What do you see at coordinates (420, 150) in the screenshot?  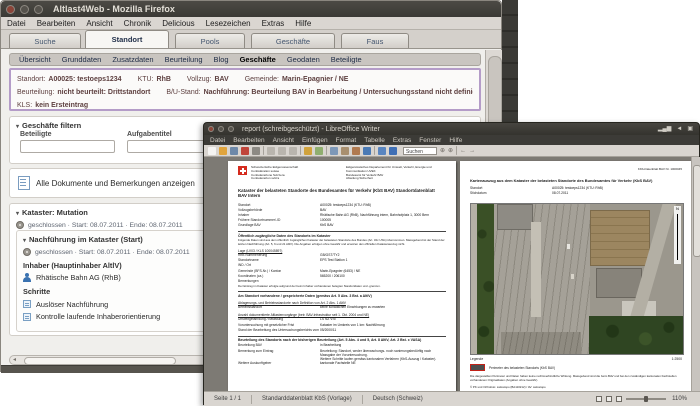 I see `search-combobox: Suchen` at bounding box center [420, 150].